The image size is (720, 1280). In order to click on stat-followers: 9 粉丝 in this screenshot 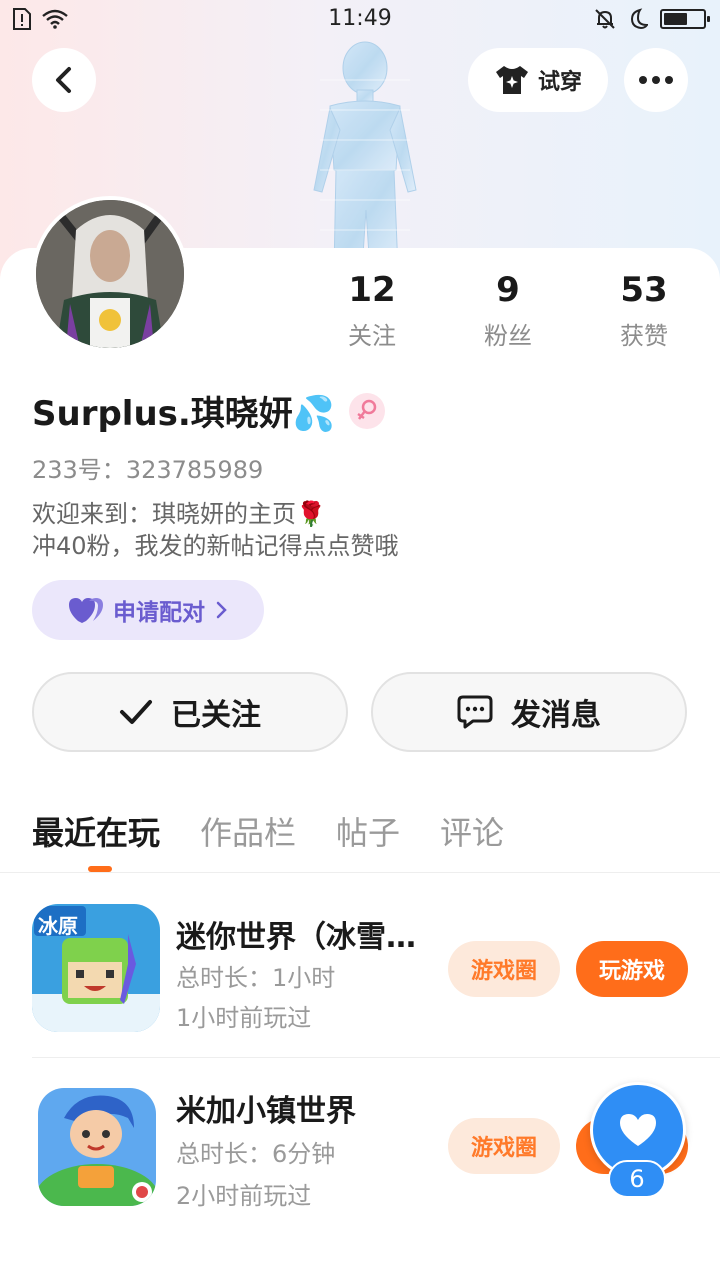, I will do `click(508, 309)`.